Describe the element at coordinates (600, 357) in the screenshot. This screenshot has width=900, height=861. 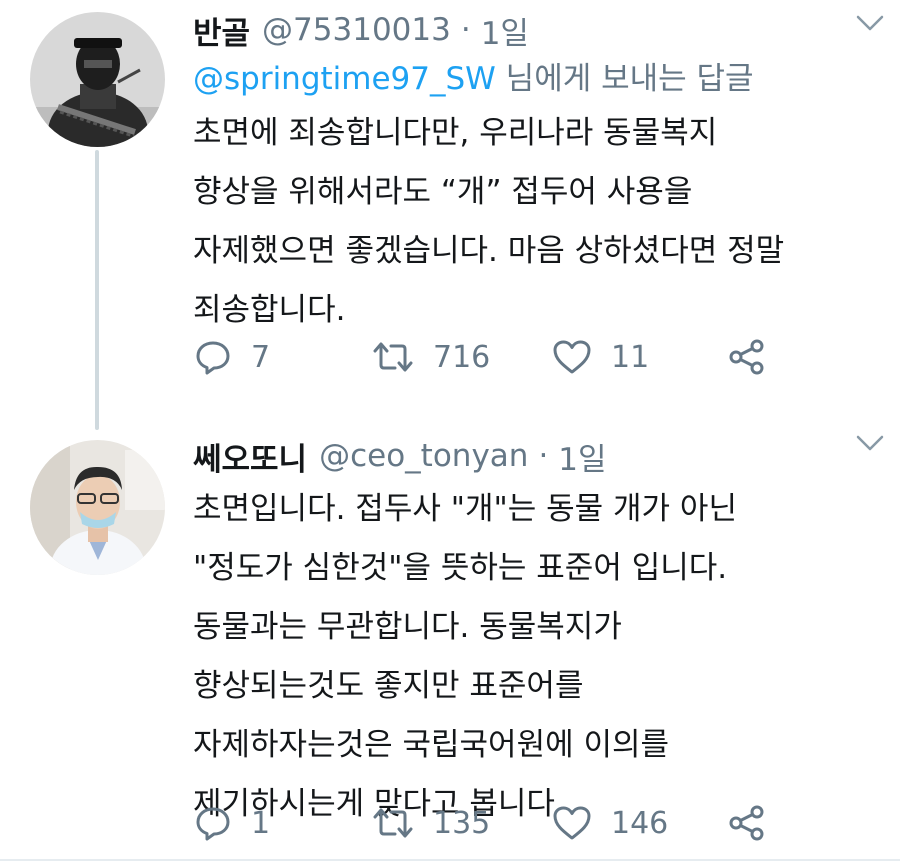
I see `like-button: 11` at that location.